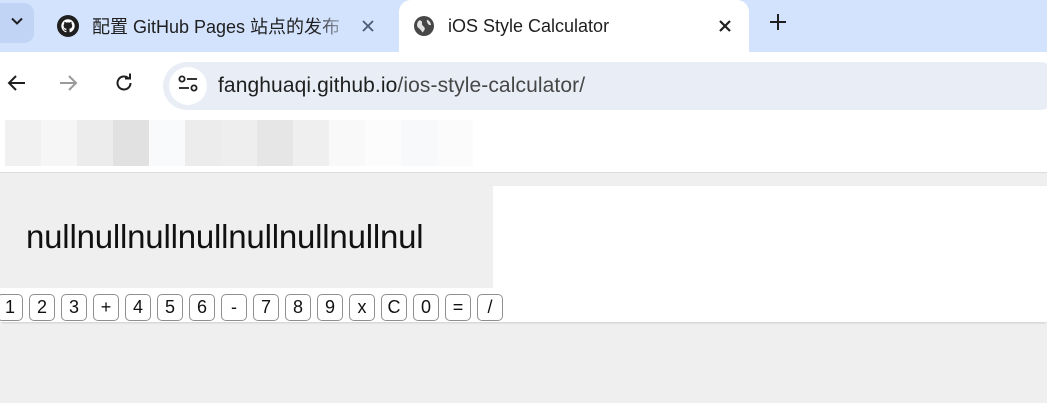 The width and height of the screenshot is (1047, 403). Describe the element at coordinates (308, 85) in the screenshot. I see `url-host: fanghuaqi.github.io` at that location.